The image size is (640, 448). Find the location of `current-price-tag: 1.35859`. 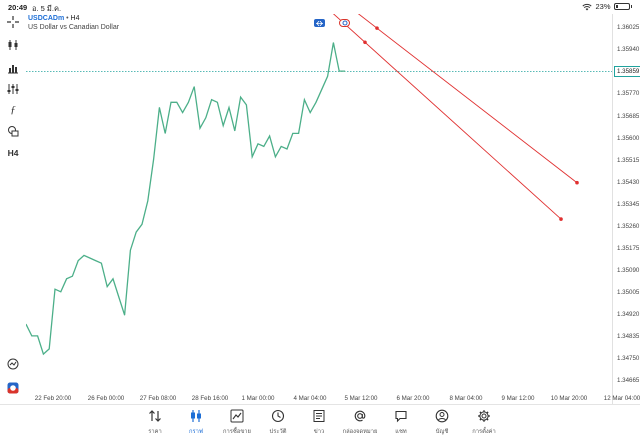

current-price-tag: 1.35859 is located at coordinates (627, 71).